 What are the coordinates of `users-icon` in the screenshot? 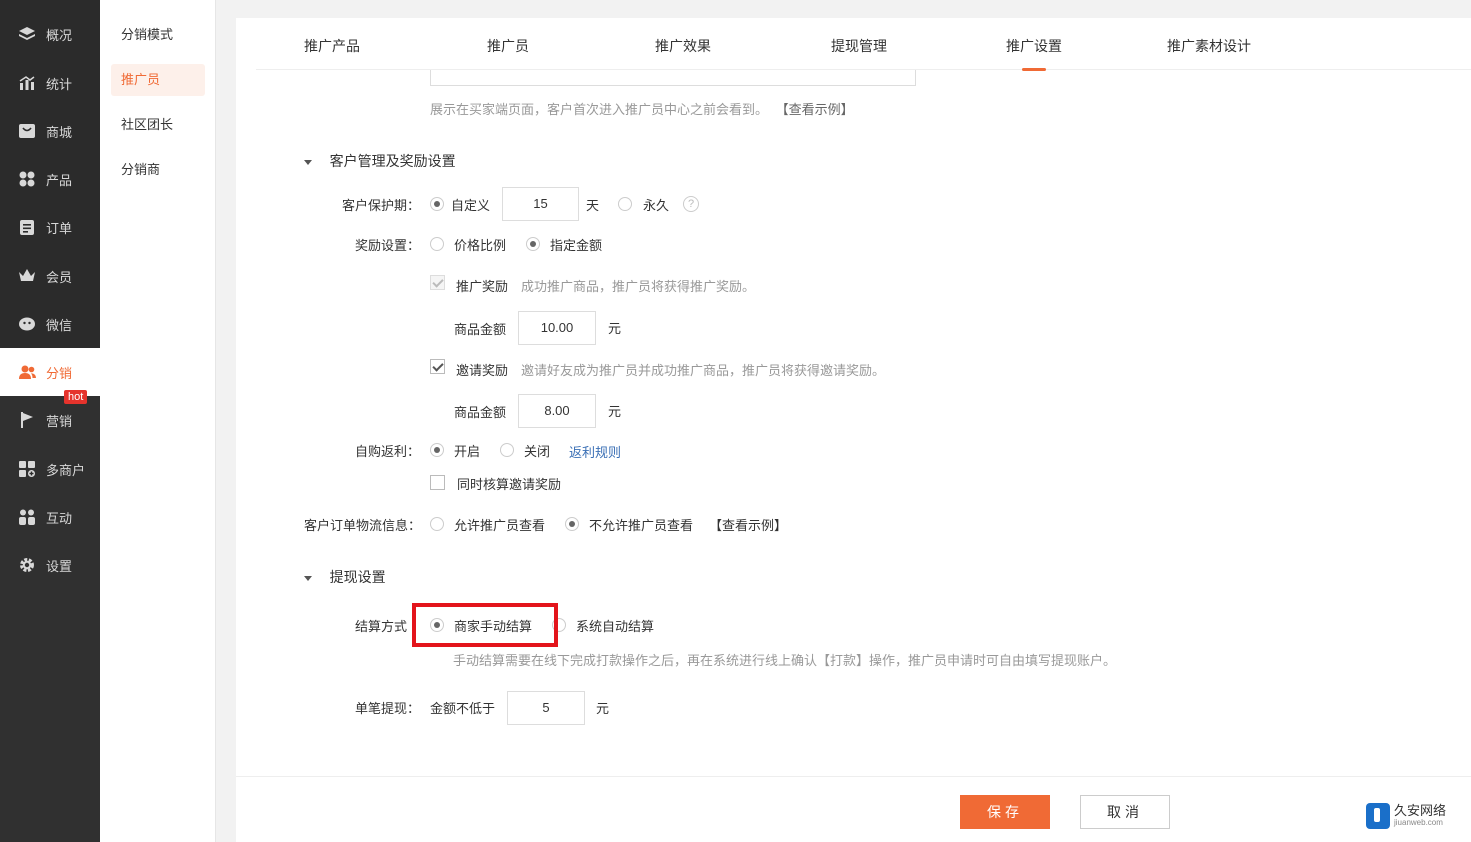 It's located at (27, 372).